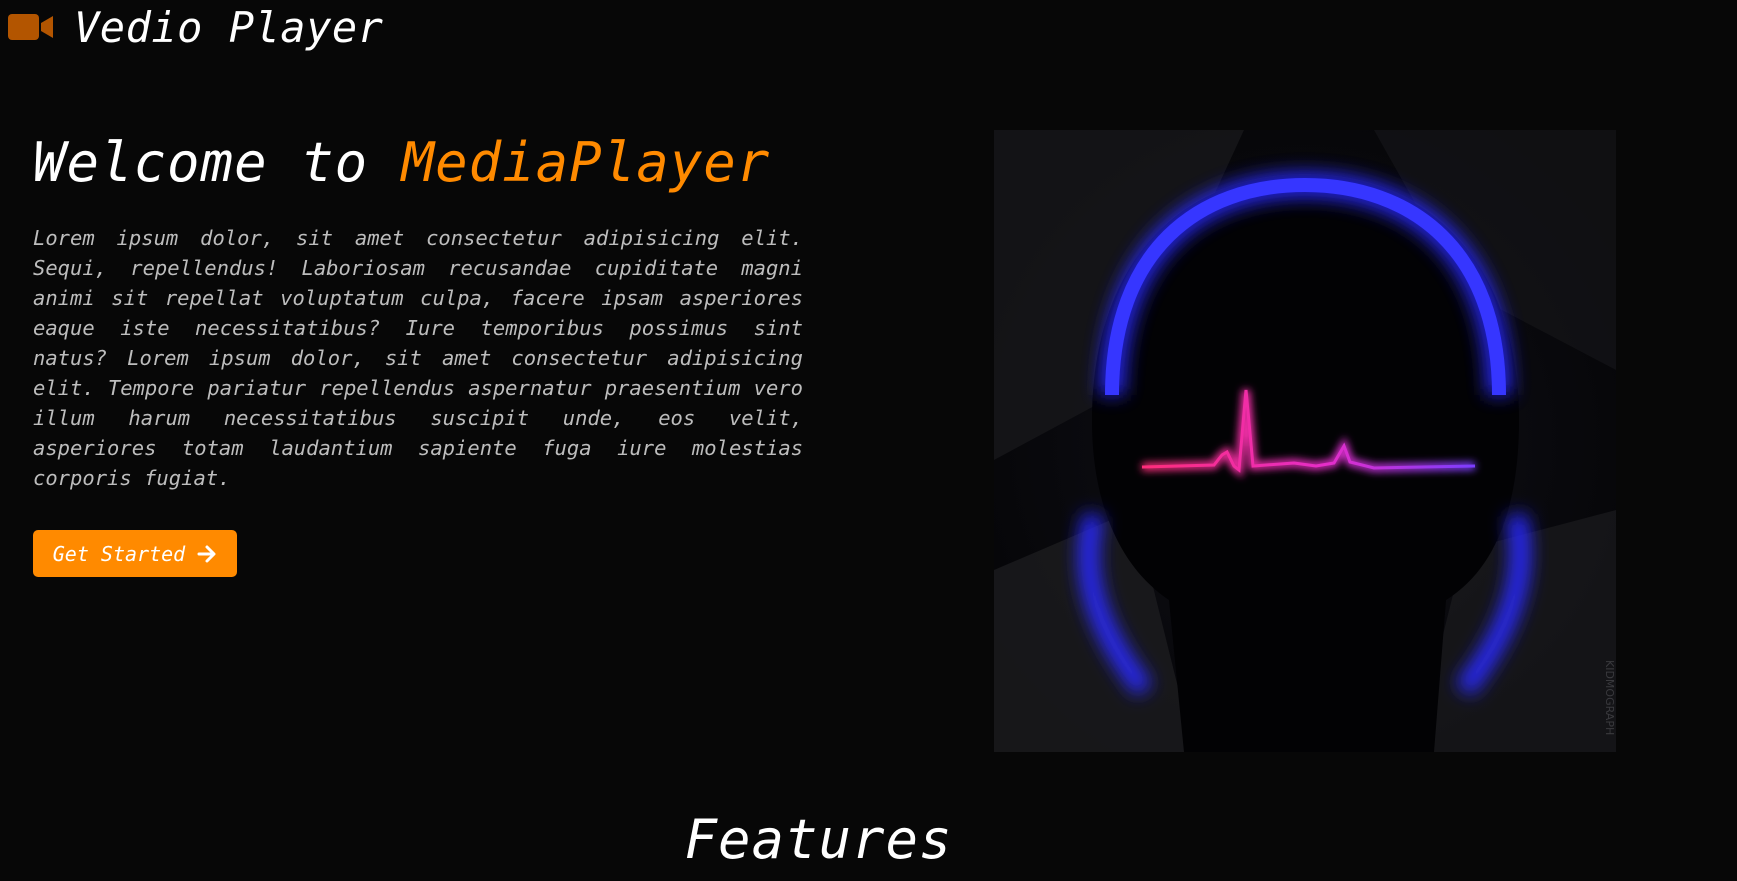 Image resolution: width=1737 pixels, height=881 pixels. I want to click on image-watermark: KIDMOGRAPH, so click(1609, 697).